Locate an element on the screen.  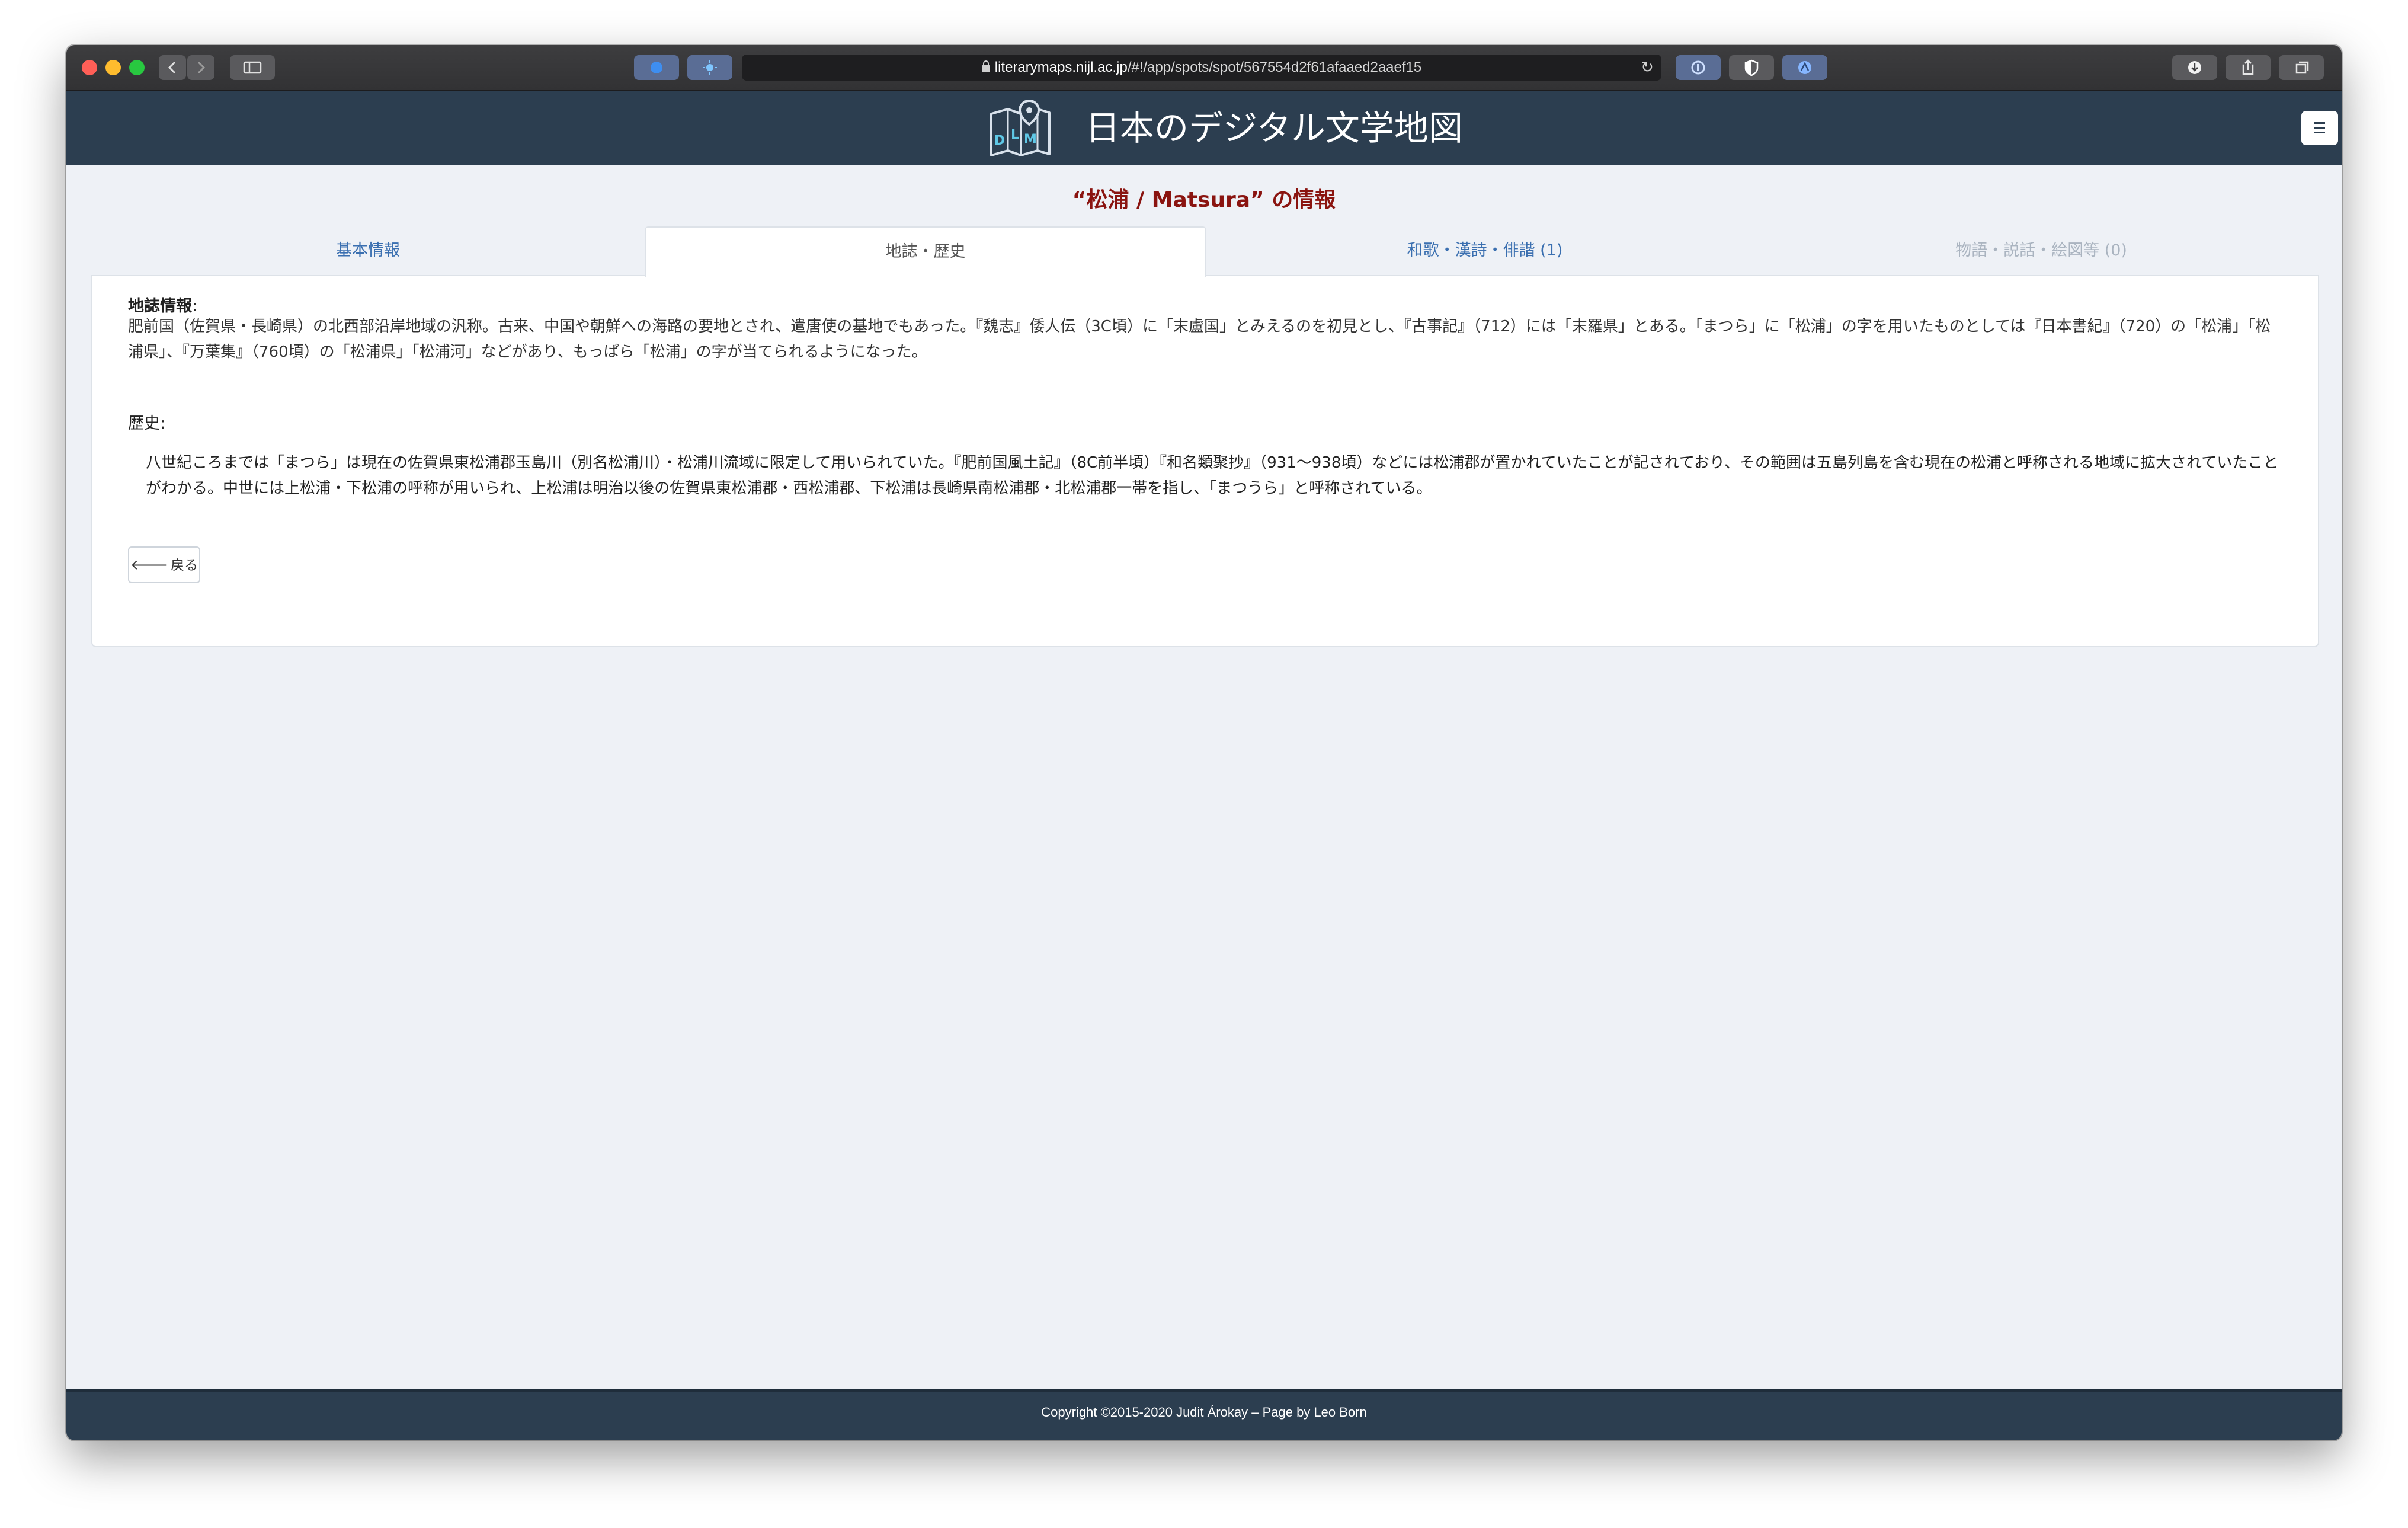
tab-bar: 基本情報 地誌・歴史 和歌・漢詩・俳諧 (1) 物語・説話・絵図等 (0) is located at coordinates (1204, 252).